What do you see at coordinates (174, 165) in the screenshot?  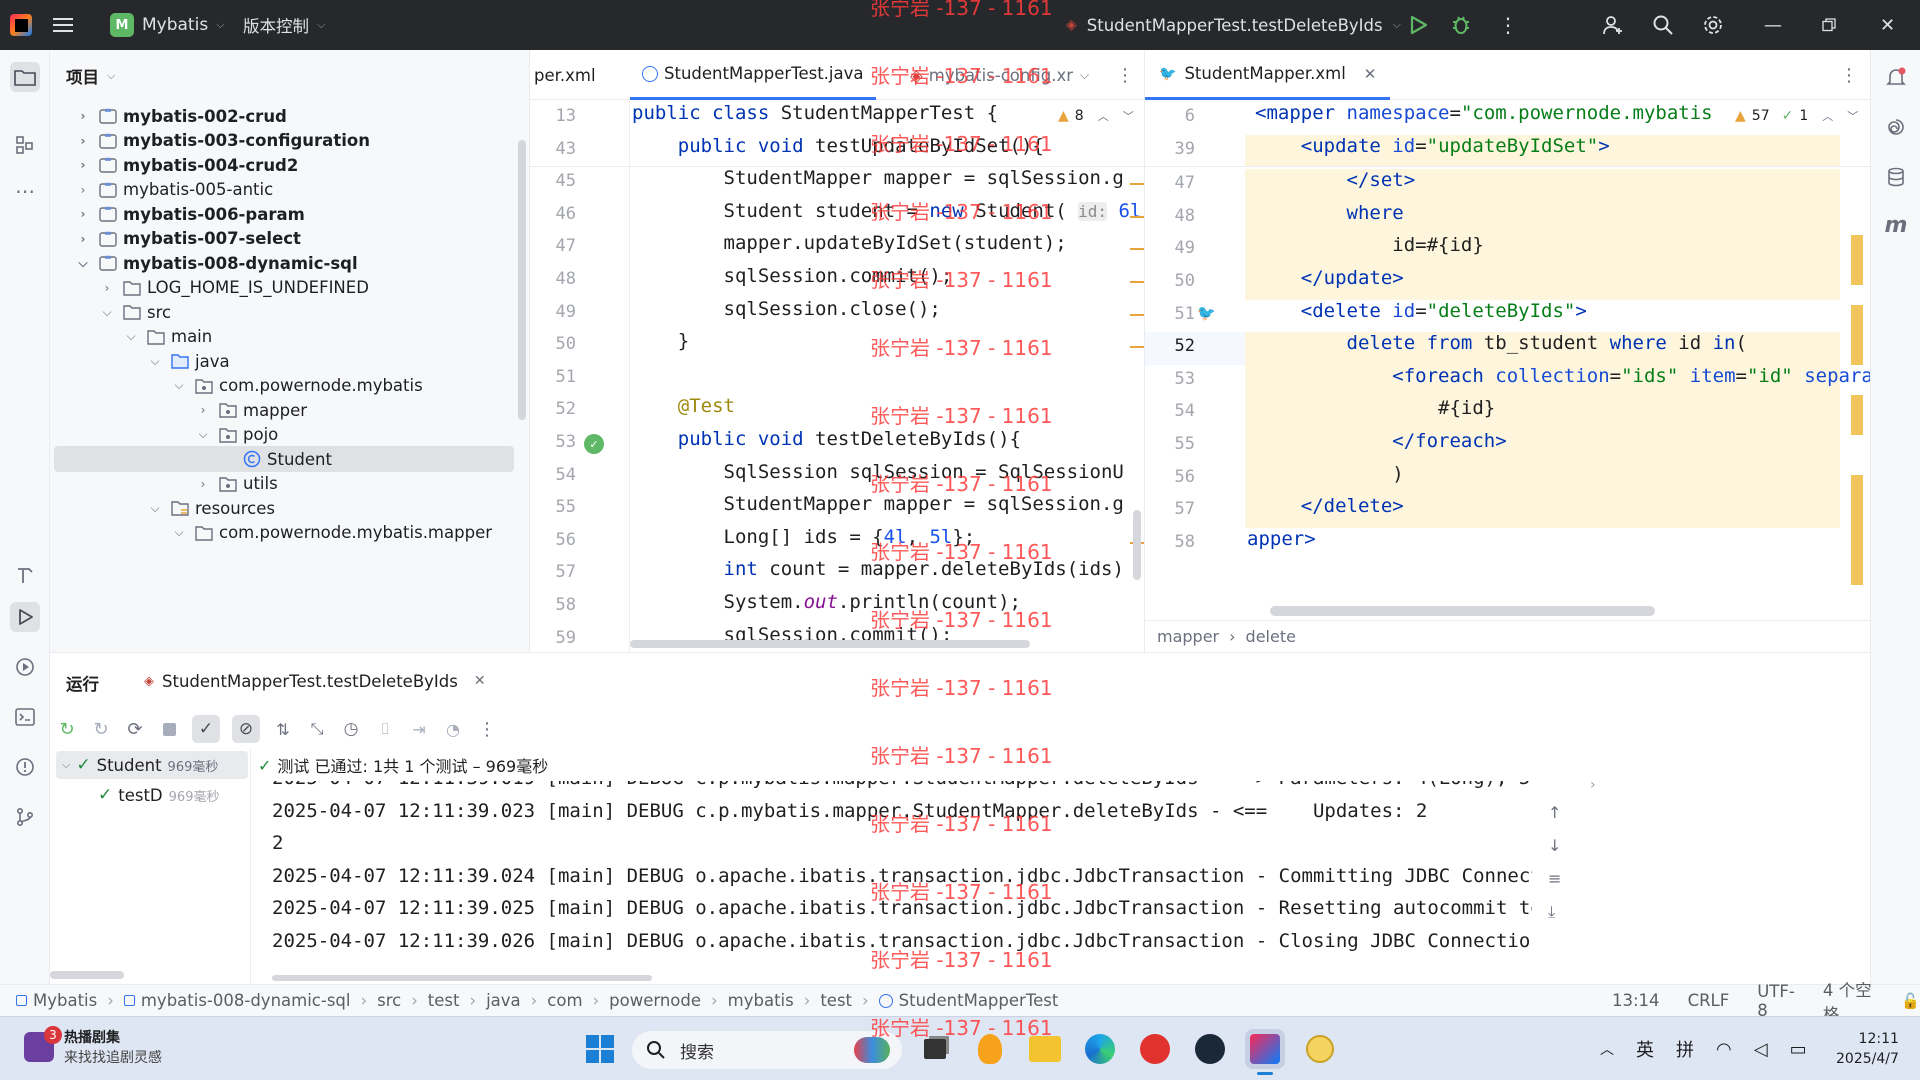 I see `tree-item: › mybatis-004-crud2` at bounding box center [174, 165].